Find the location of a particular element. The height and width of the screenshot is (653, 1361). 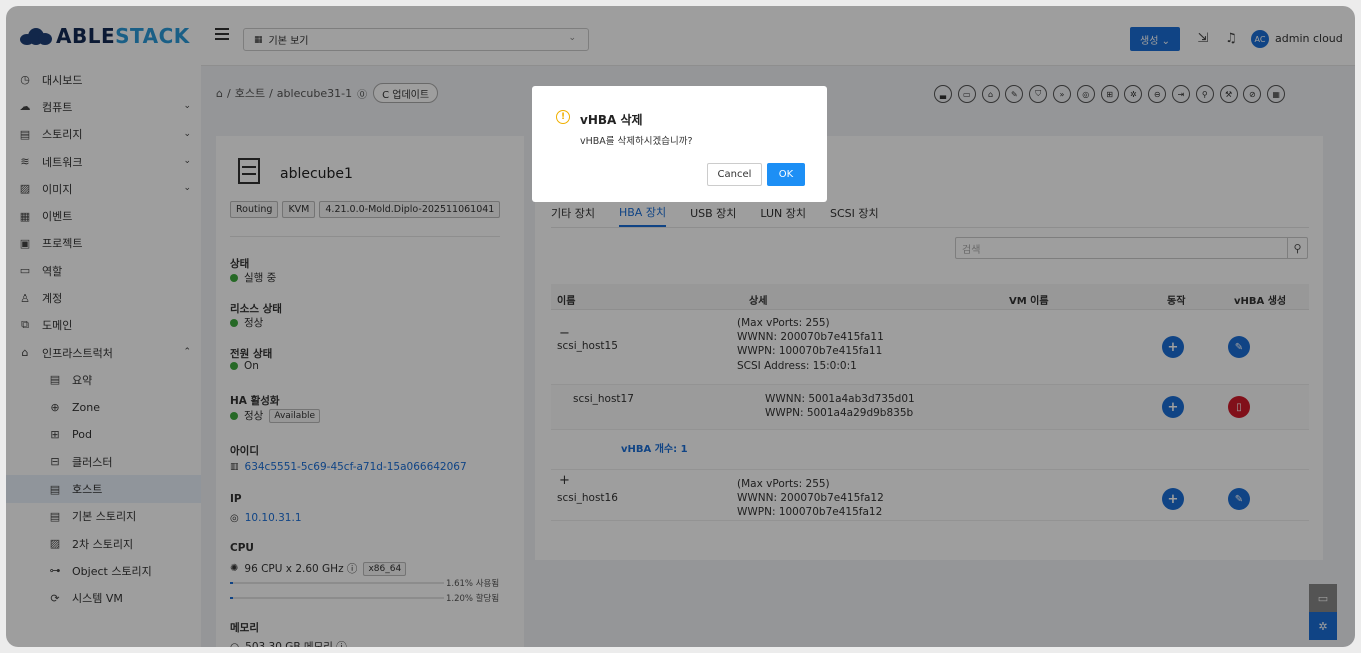

dialog-title: vHBA 삭제 is located at coordinates (611, 120).